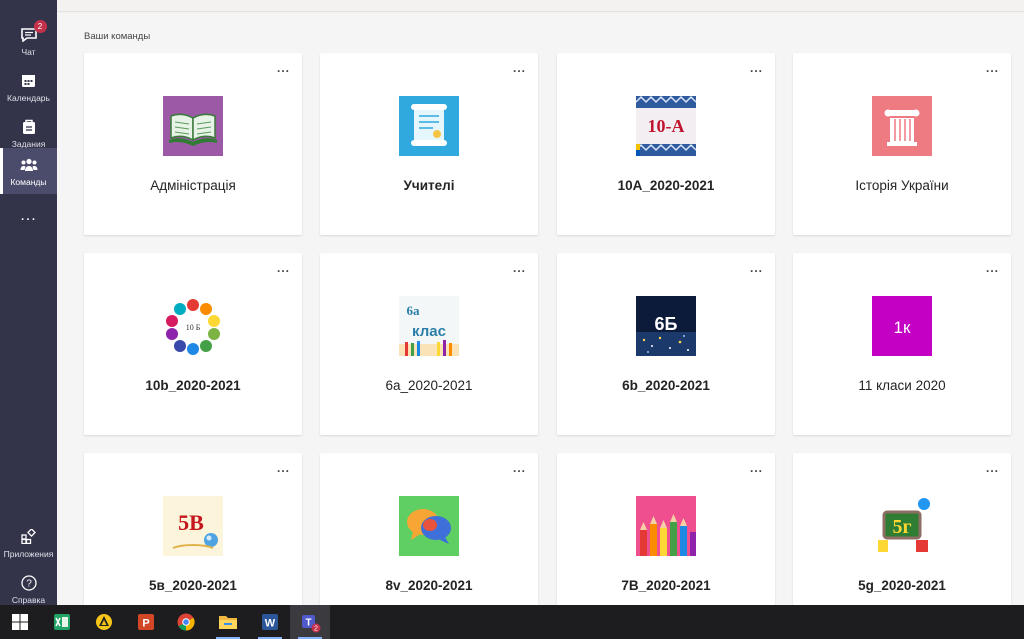 This screenshot has height=639, width=1024. Describe the element at coordinates (902, 385) in the screenshot. I see `team-name: 11 класи 2020` at that location.